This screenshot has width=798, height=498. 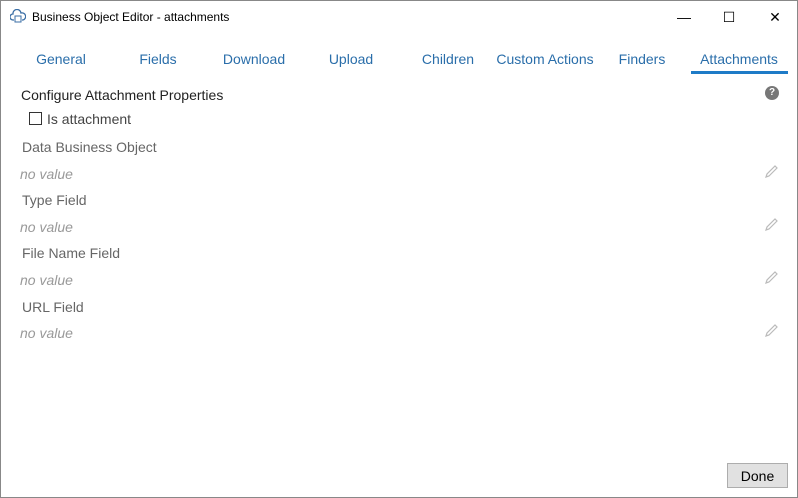 I want to click on is-attachment-checkbox, so click(x=35, y=118).